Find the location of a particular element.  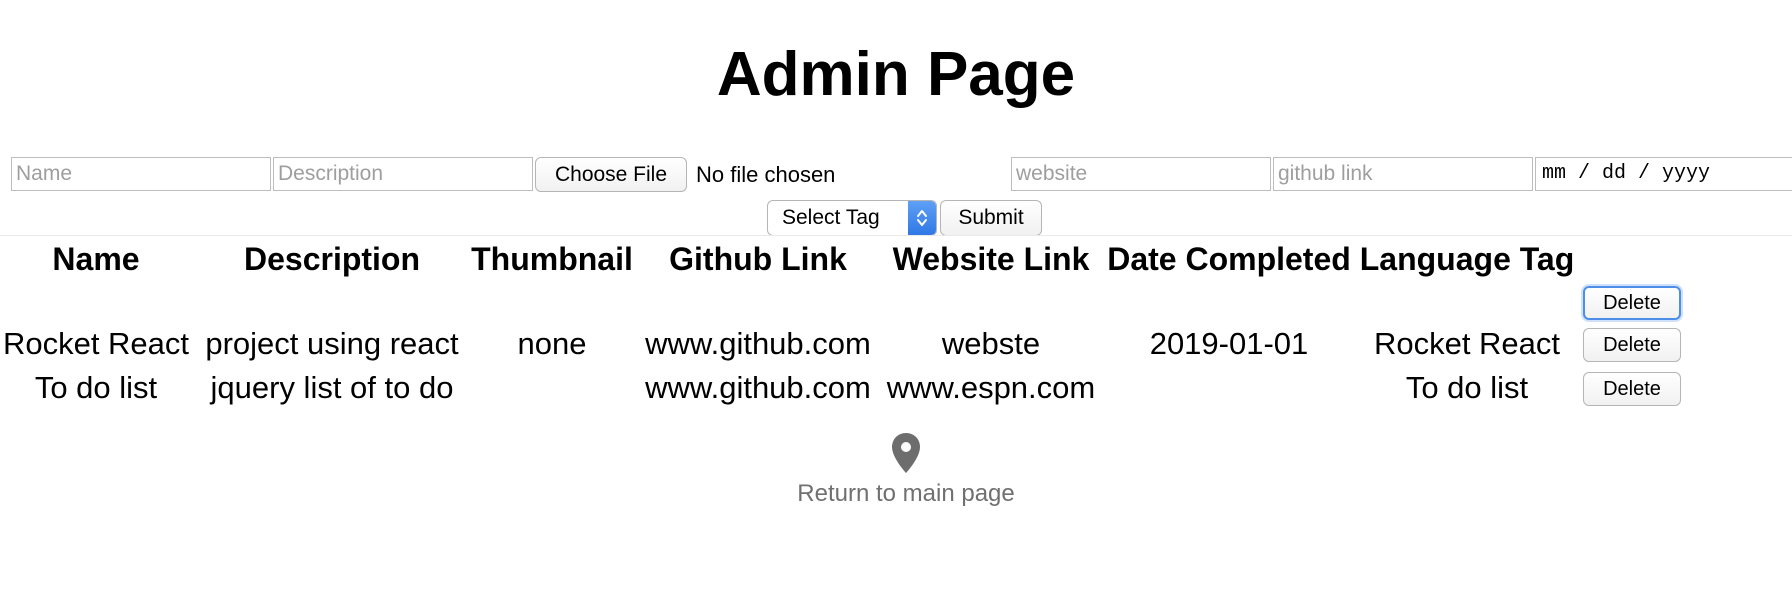

choose-file-button: Choose File is located at coordinates (611, 174).